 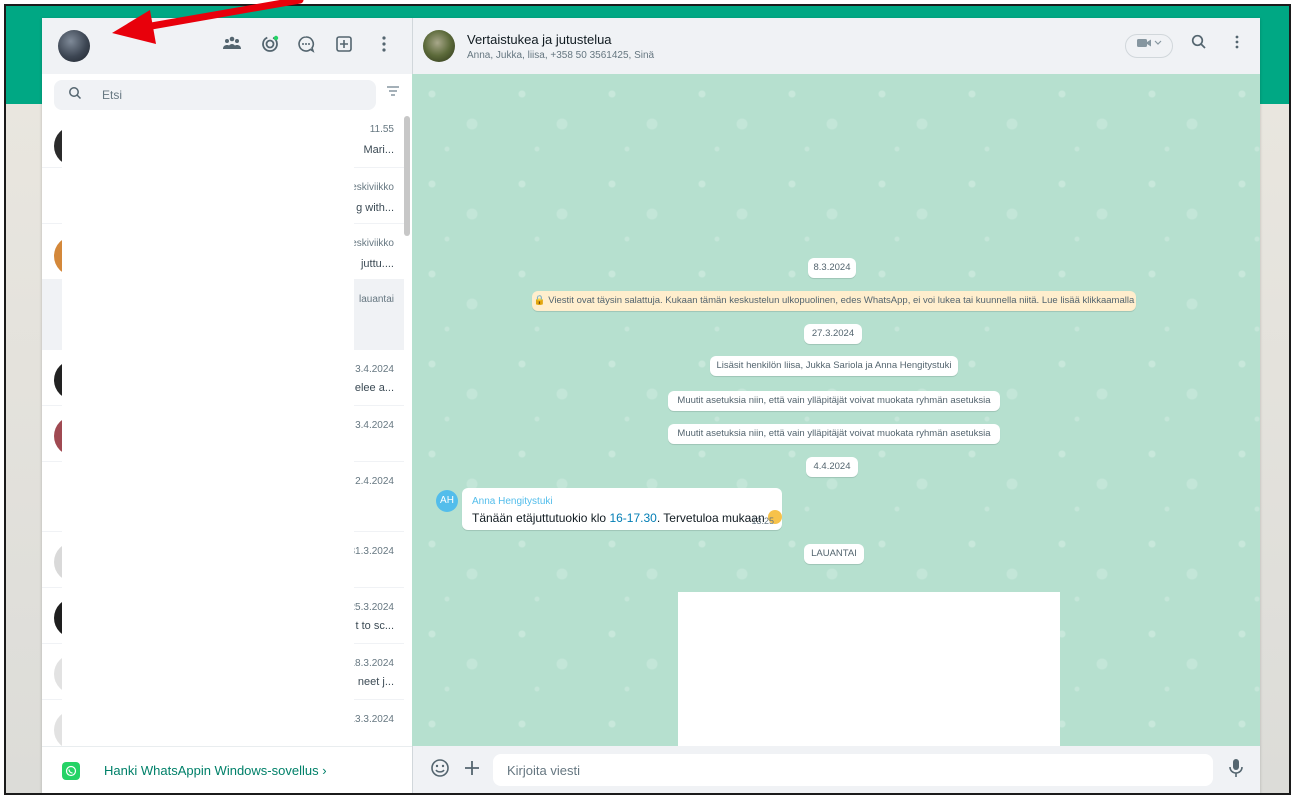 What do you see at coordinates (832, 467) in the screenshot?
I see `date-separator: 4.4.2024` at bounding box center [832, 467].